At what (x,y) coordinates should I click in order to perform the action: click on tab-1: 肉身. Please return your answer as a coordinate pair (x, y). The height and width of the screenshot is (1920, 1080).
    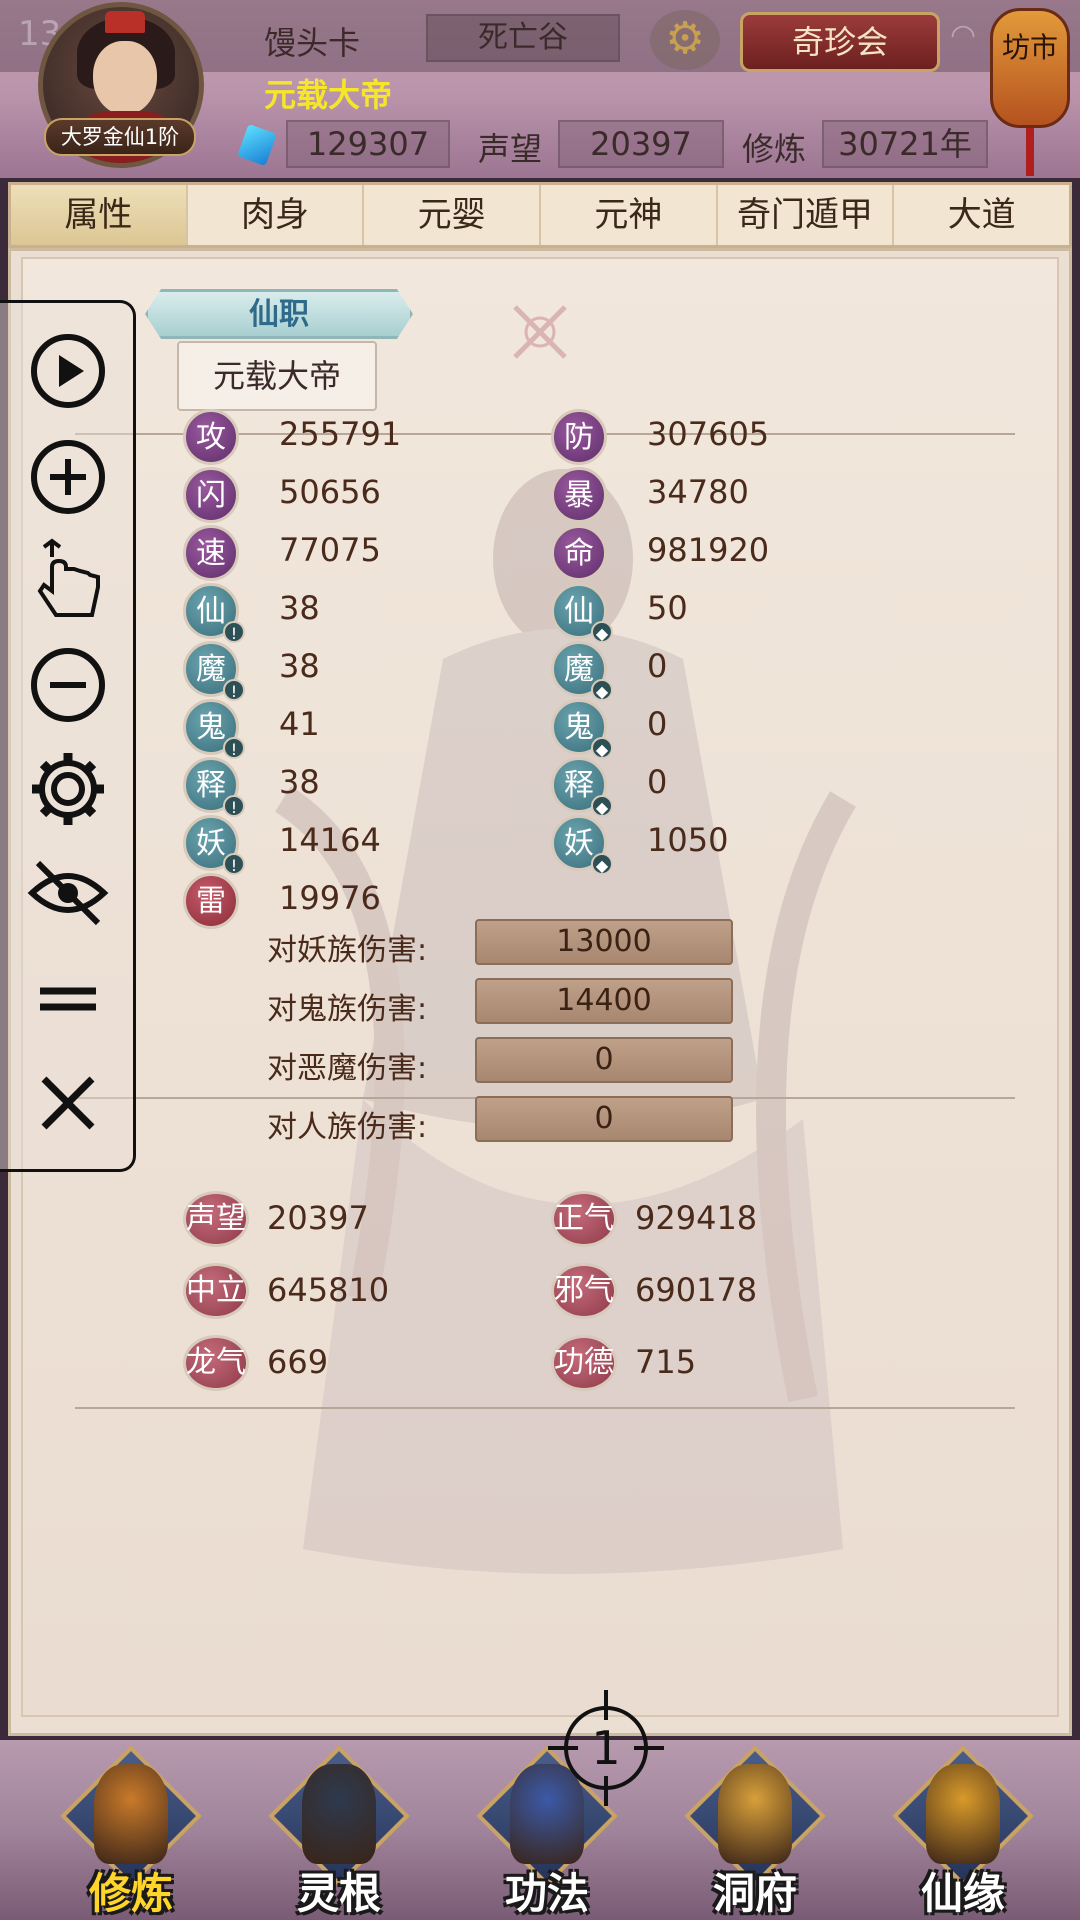
    Looking at the image, I should click on (276, 215).